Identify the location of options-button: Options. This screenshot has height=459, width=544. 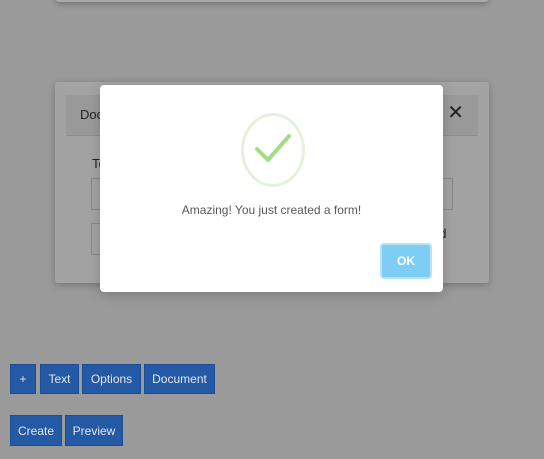
(111, 379).